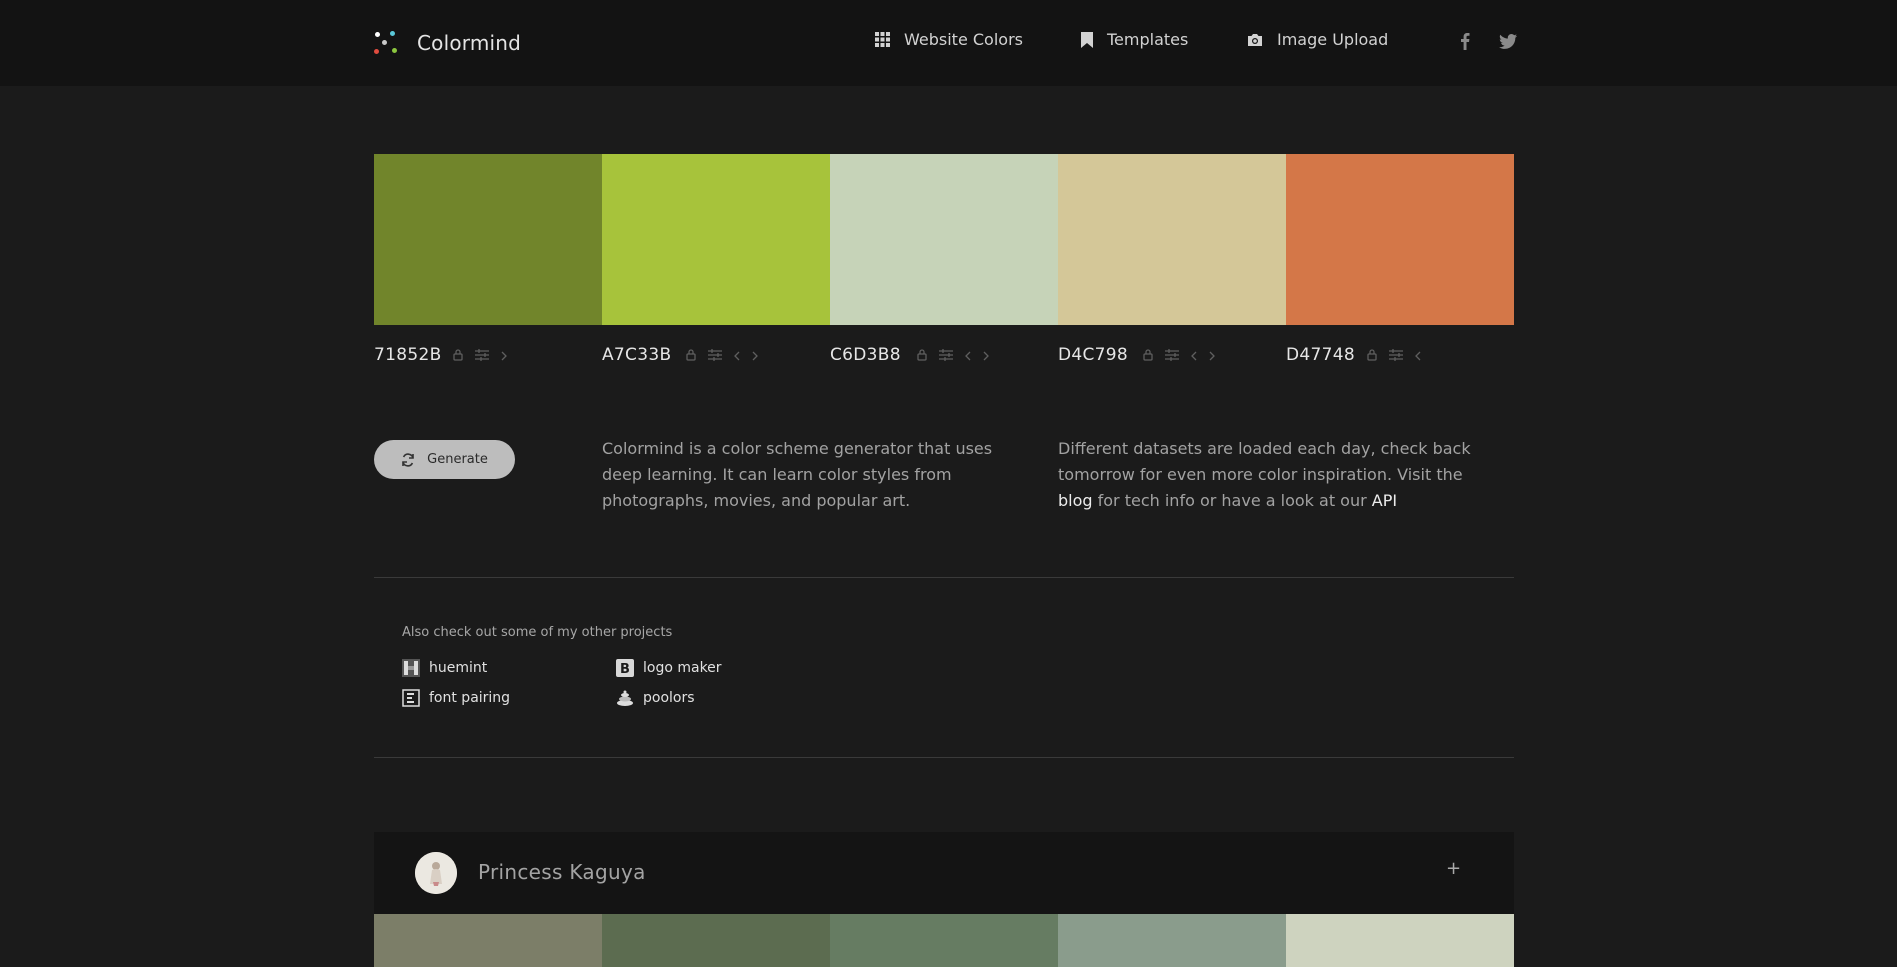 The height and width of the screenshot is (967, 1897). Describe the element at coordinates (537, 632) in the screenshot. I see `projects-title: Also check out some of my other projects` at that location.